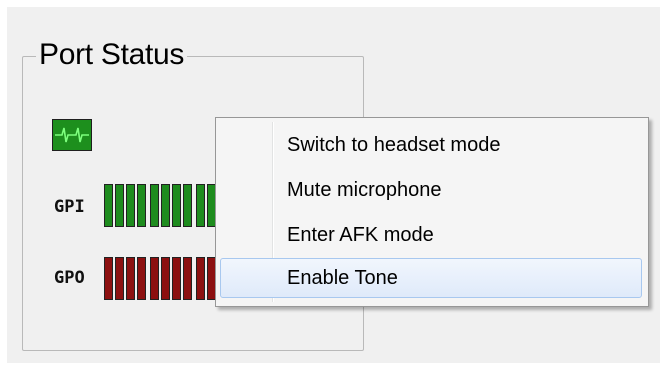  Describe the element at coordinates (431, 145) in the screenshot. I see `menu-item-switch-headset-mode: Switch to headset mode` at that location.